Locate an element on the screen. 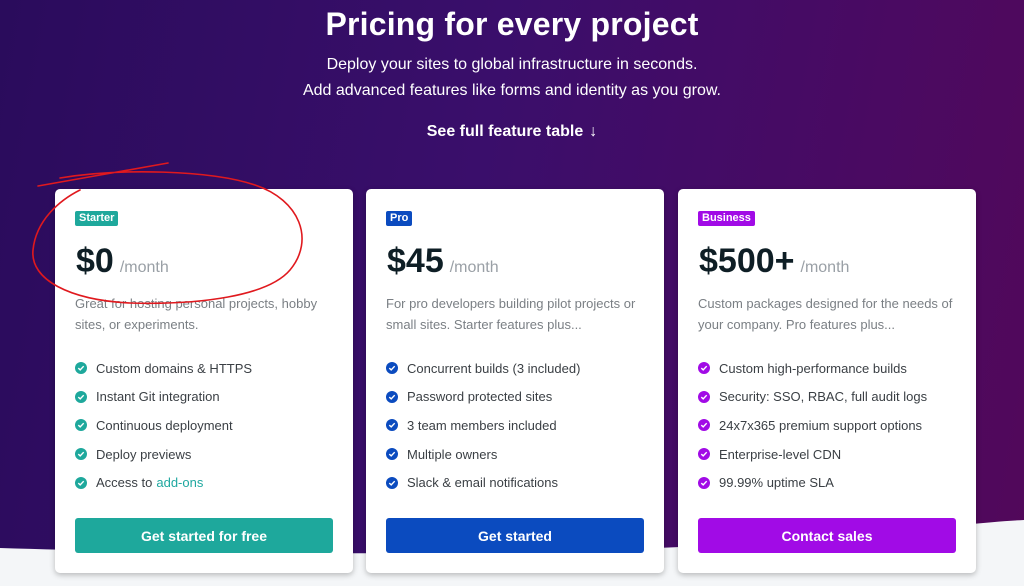 The image size is (1024, 586). feature-table-link-label: See full feature table is located at coordinates (505, 131).